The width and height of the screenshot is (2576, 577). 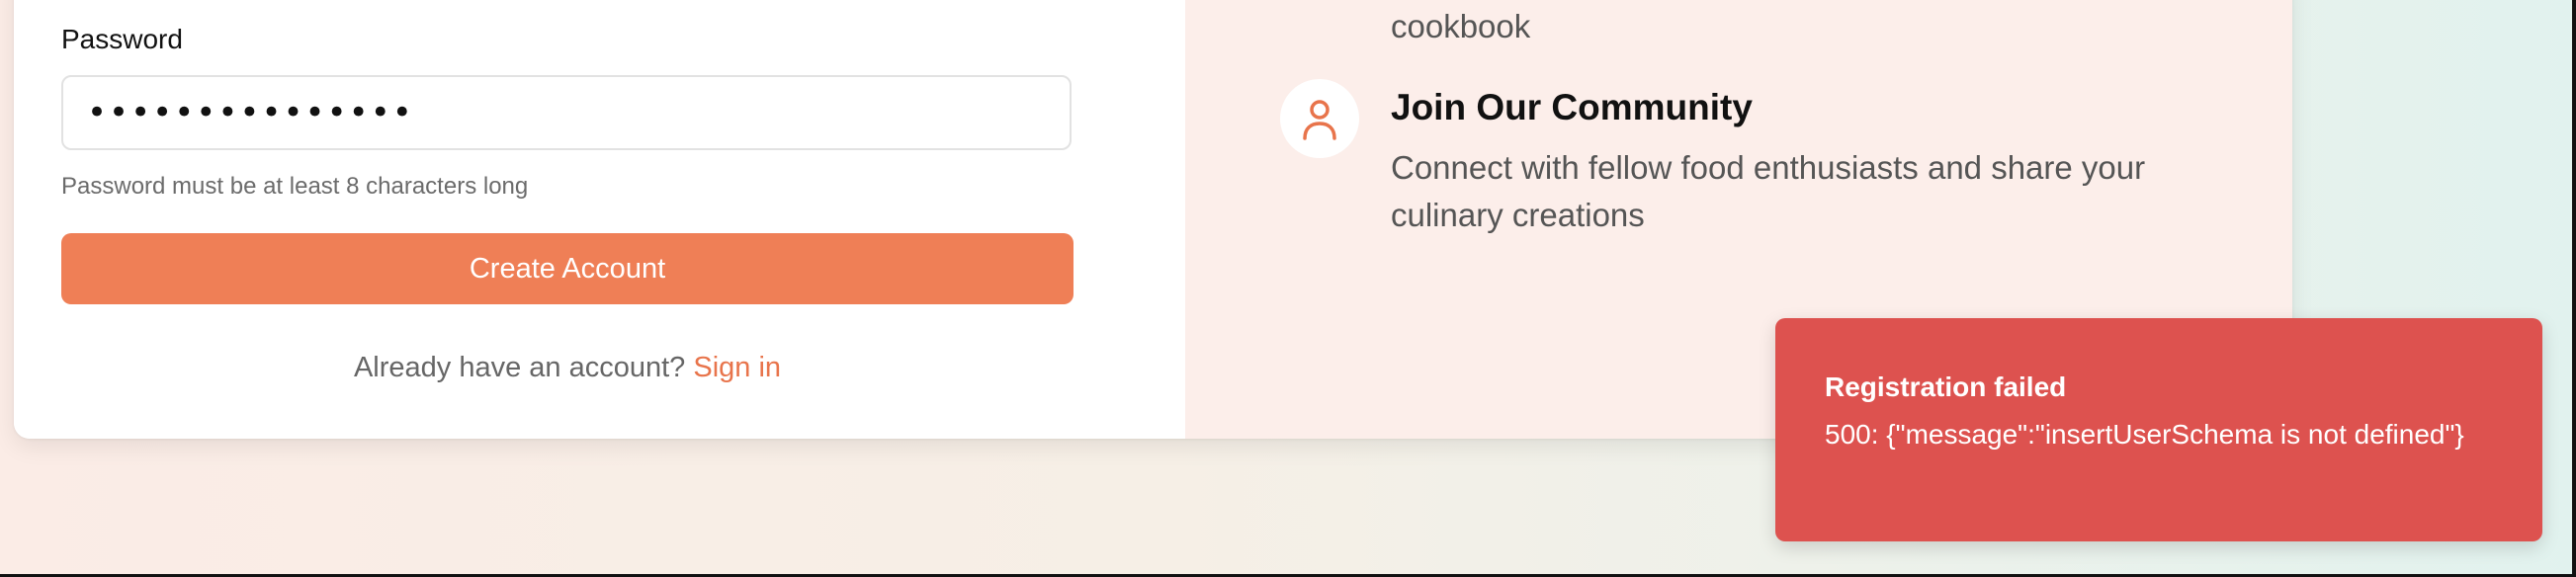 I want to click on password-field: •••••••••••••••, so click(x=566, y=112).